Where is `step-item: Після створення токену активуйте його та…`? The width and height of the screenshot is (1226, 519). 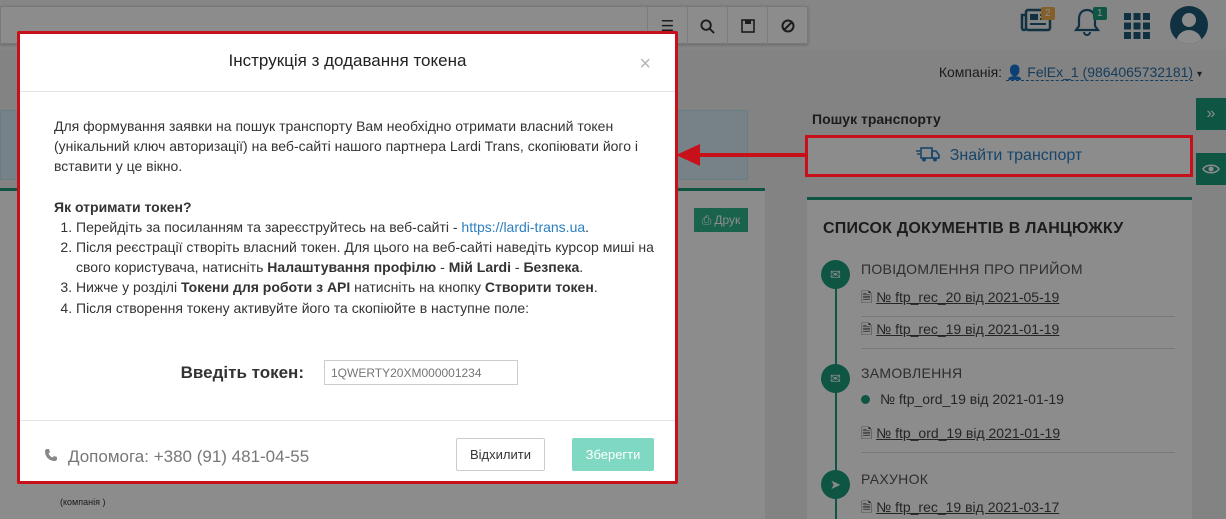
step-item: Після створення токену активуйте його та… is located at coordinates (365, 308).